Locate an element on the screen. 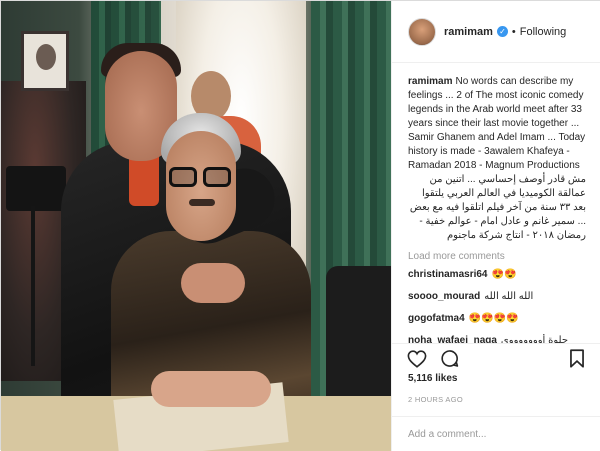  add-comment-bar is located at coordinates (496, 433).